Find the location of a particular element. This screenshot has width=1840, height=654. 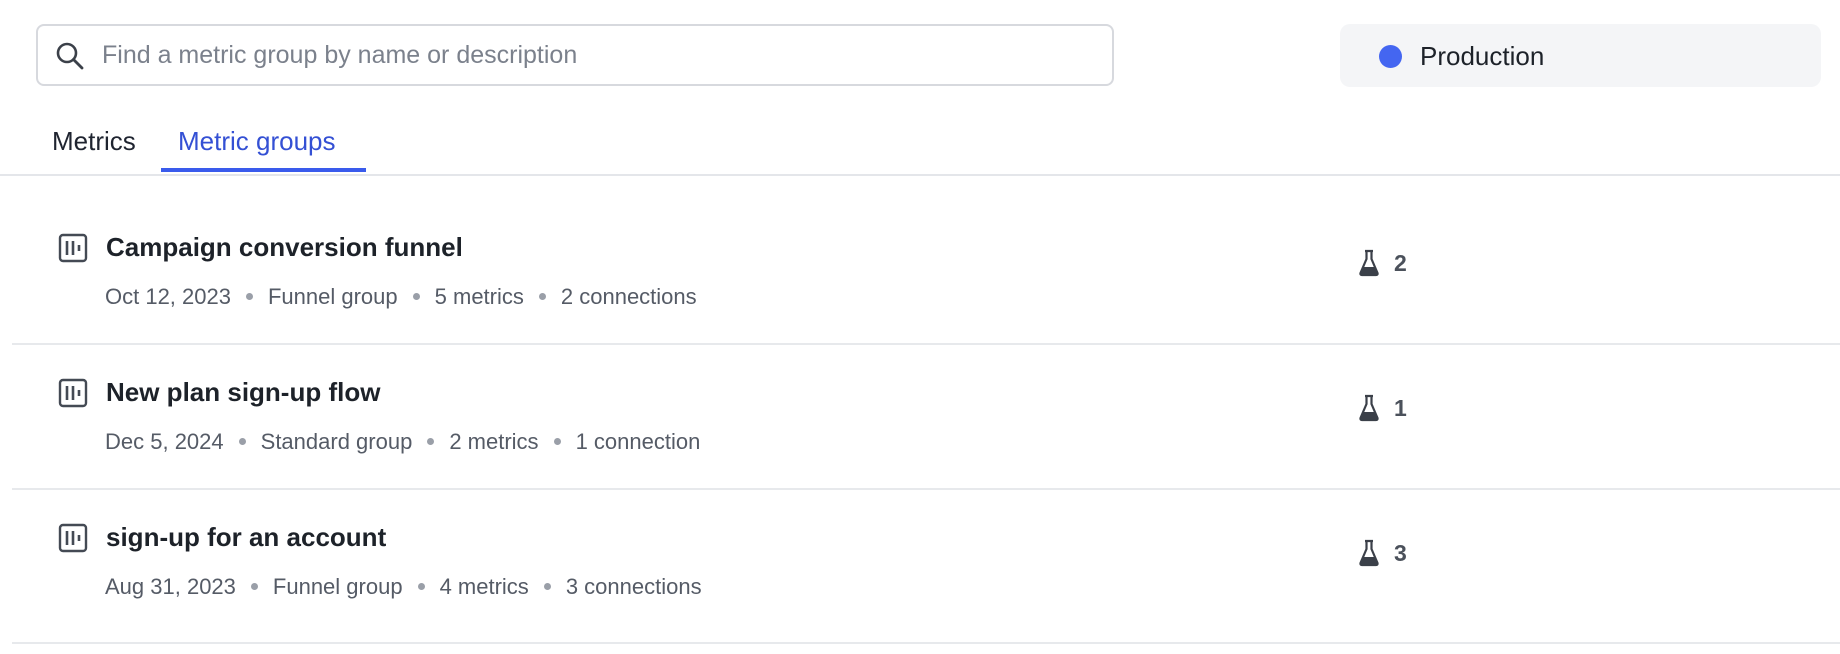

group-metric-count: 5 metrics is located at coordinates (479, 296).